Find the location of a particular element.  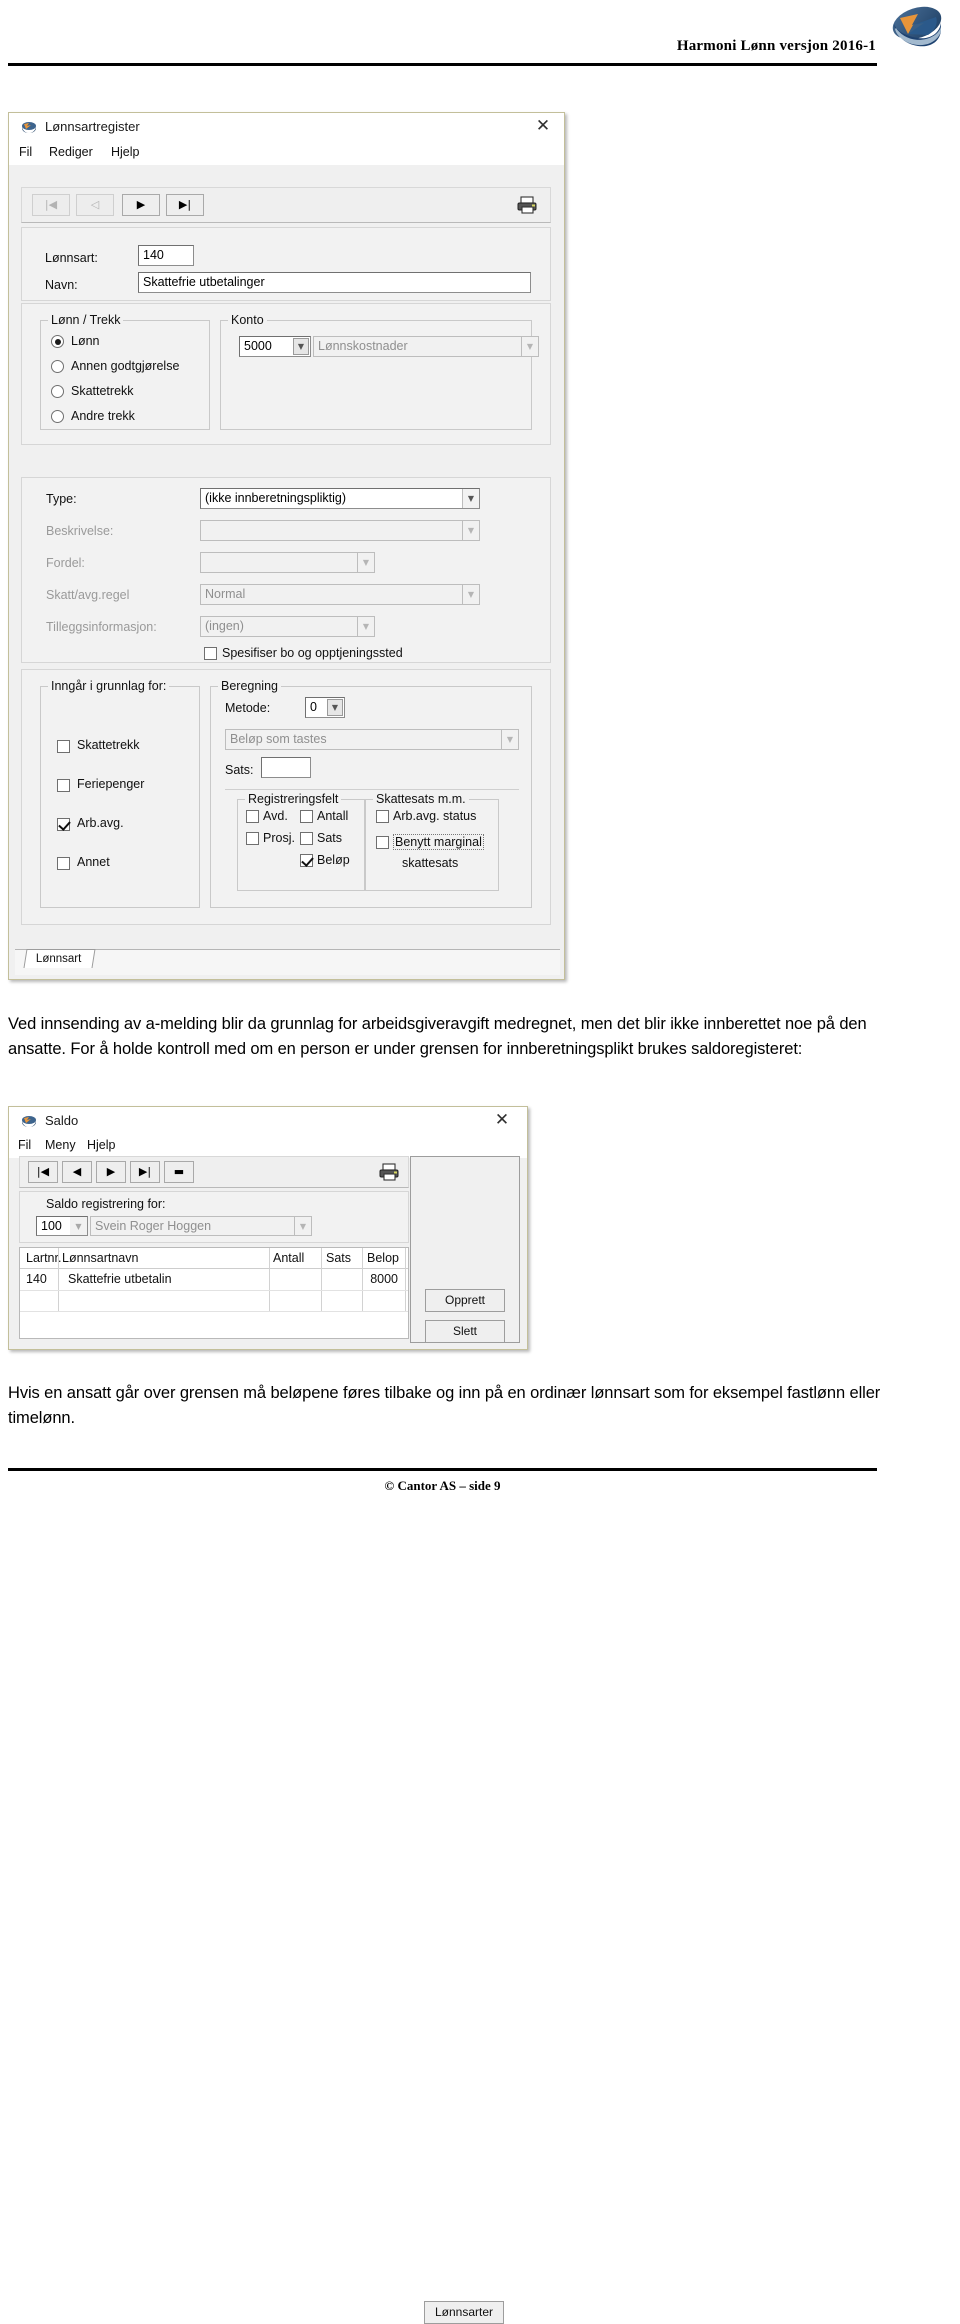

navn-input: Skattefrie utbetalinger is located at coordinates (334, 282).